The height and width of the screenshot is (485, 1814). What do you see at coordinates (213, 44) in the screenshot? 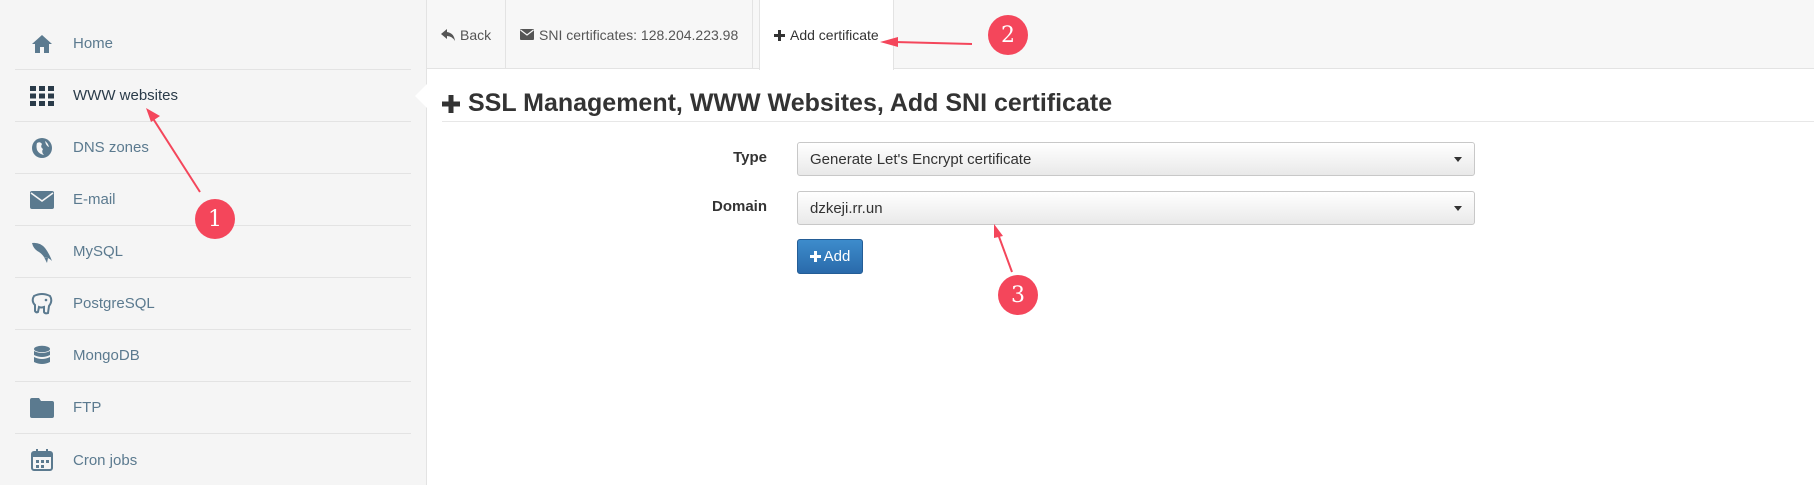
I see `sidebar-item-home: Home` at bounding box center [213, 44].